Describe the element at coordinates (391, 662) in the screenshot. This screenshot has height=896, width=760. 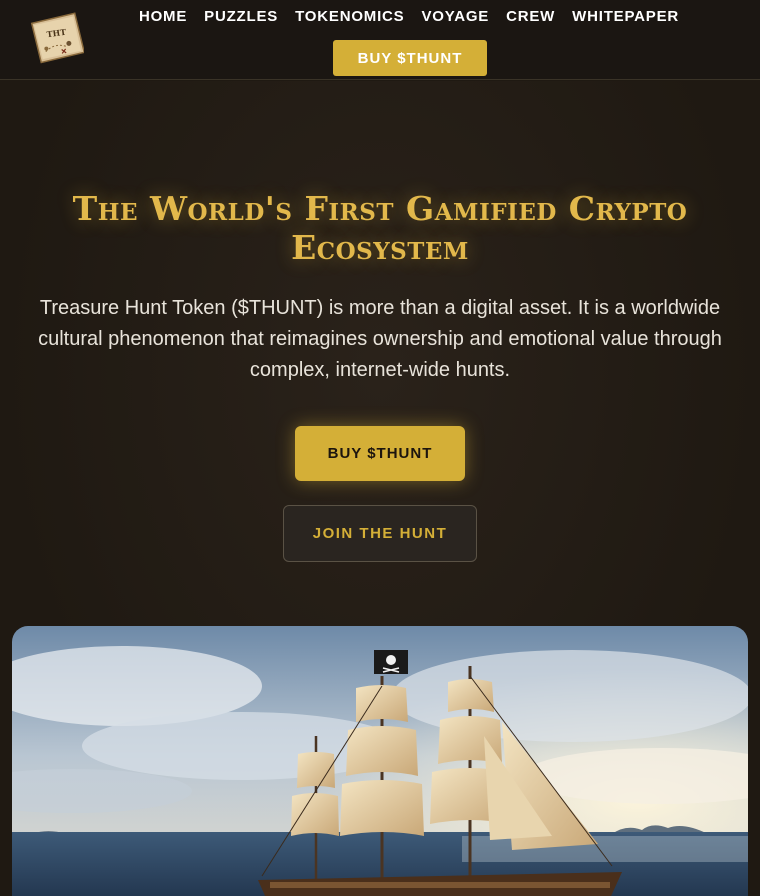
I see `jolly-roger-flag-icon` at that location.